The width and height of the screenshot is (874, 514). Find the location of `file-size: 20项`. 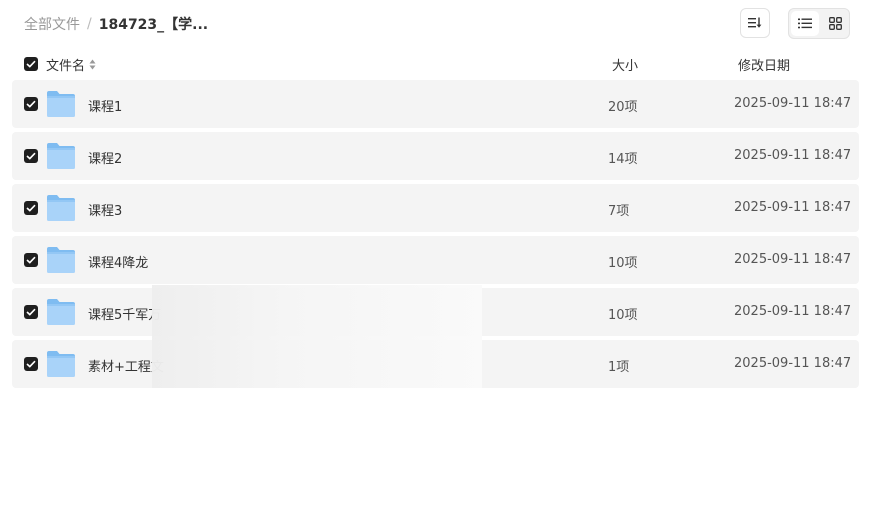

file-size: 20项 is located at coordinates (623, 107).